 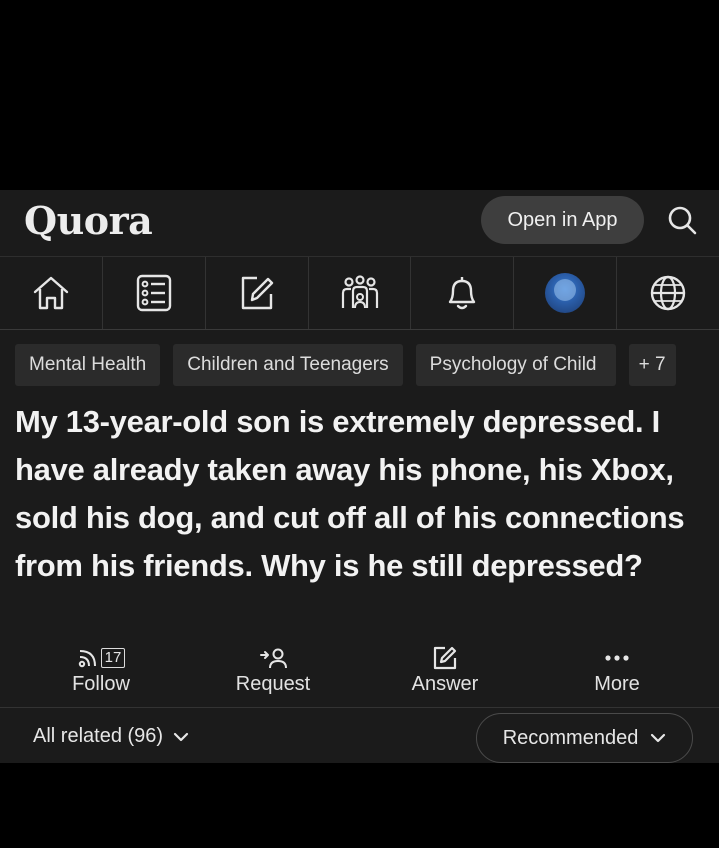 What do you see at coordinates (101, 684) in the screenshot?
I see `follow-label: Follow` at bounding box center [101, 684].